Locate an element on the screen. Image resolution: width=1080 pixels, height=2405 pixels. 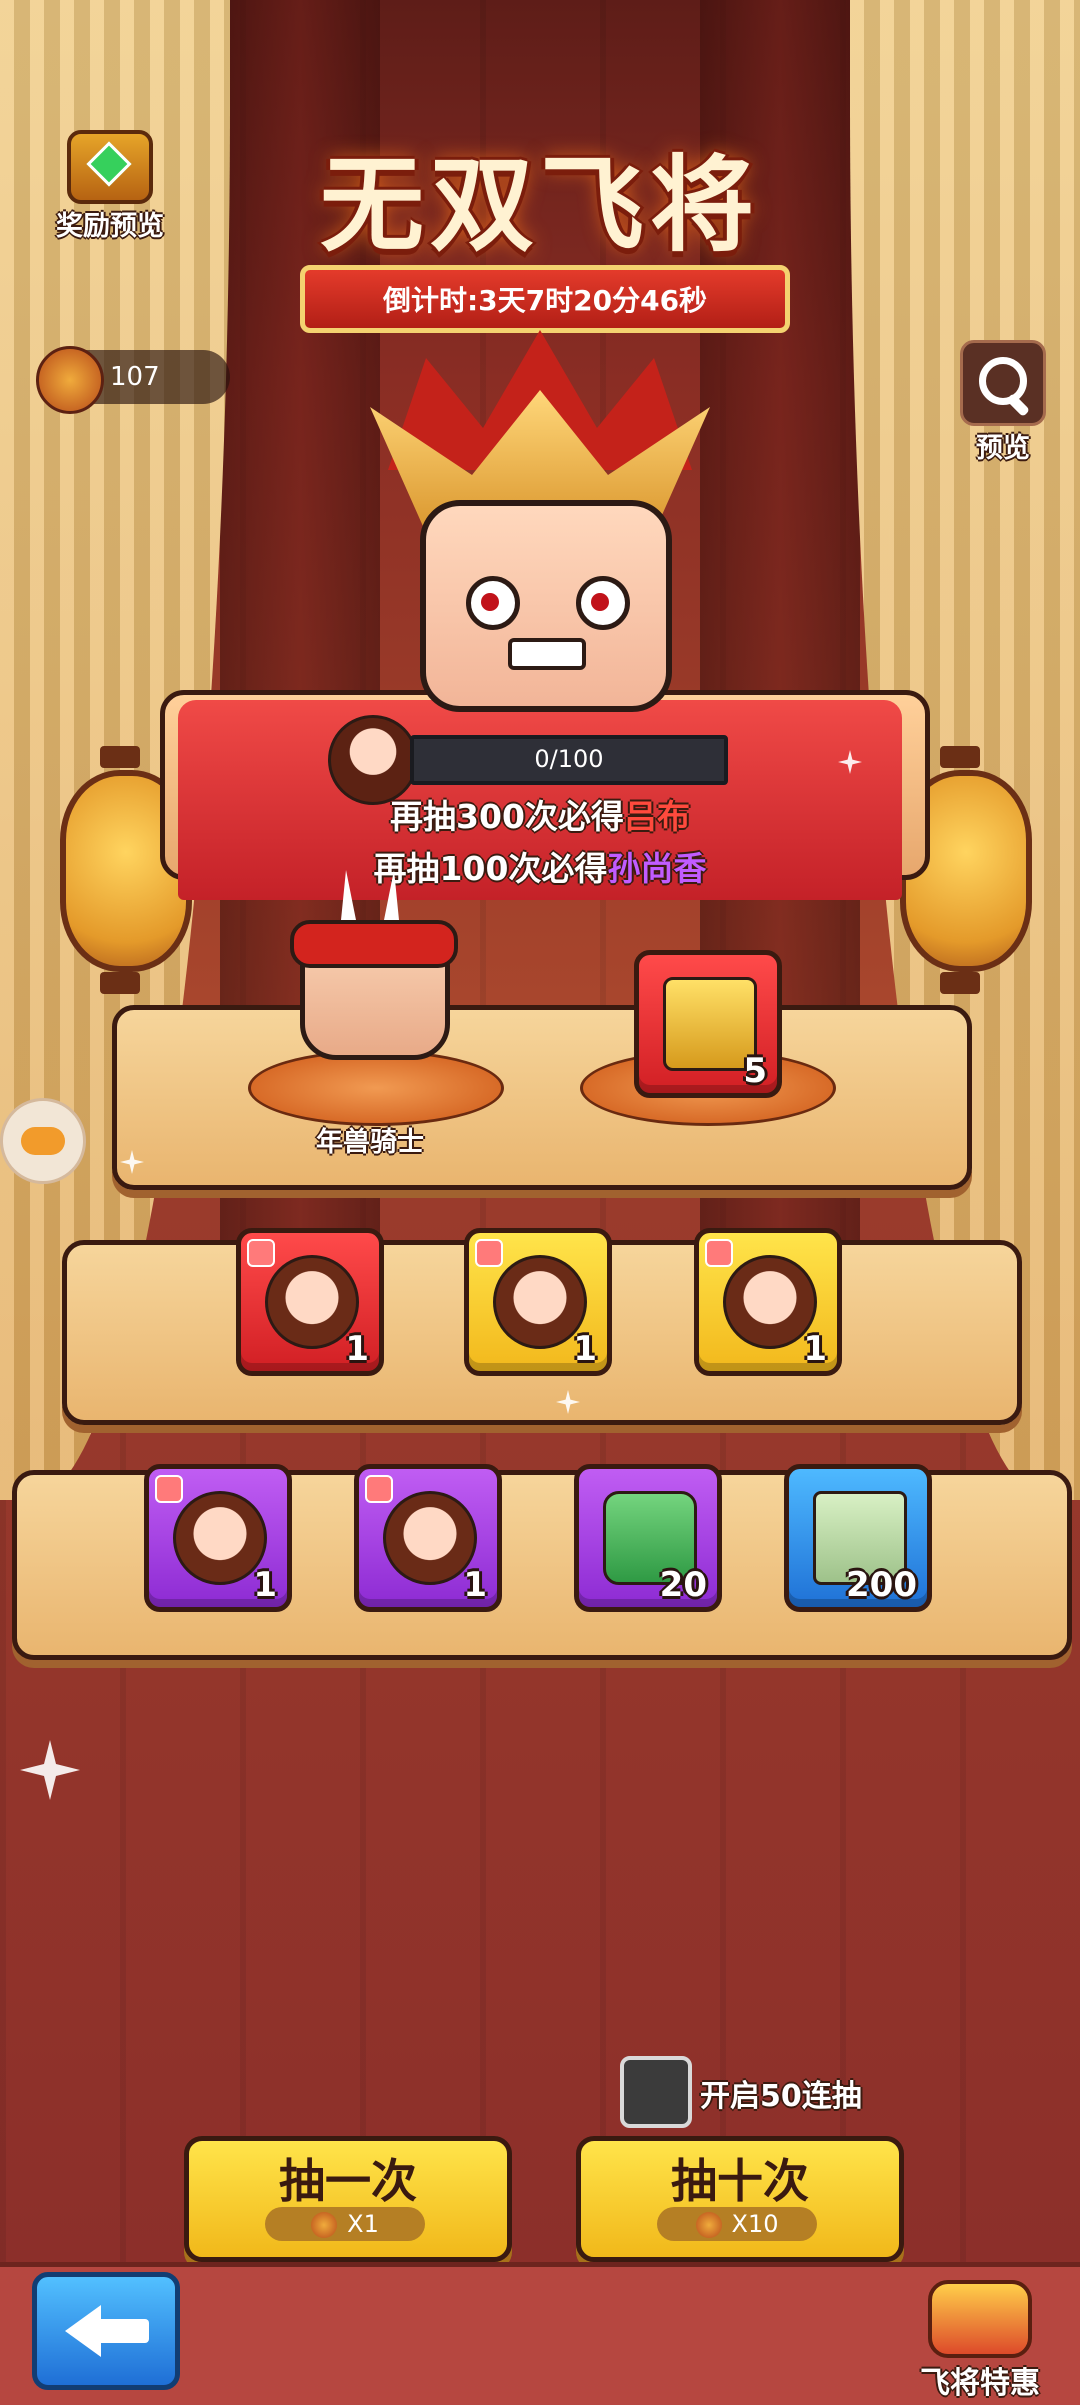
draw-ten-button: 抽十次 X10 is located at coordinates (740, 2199).